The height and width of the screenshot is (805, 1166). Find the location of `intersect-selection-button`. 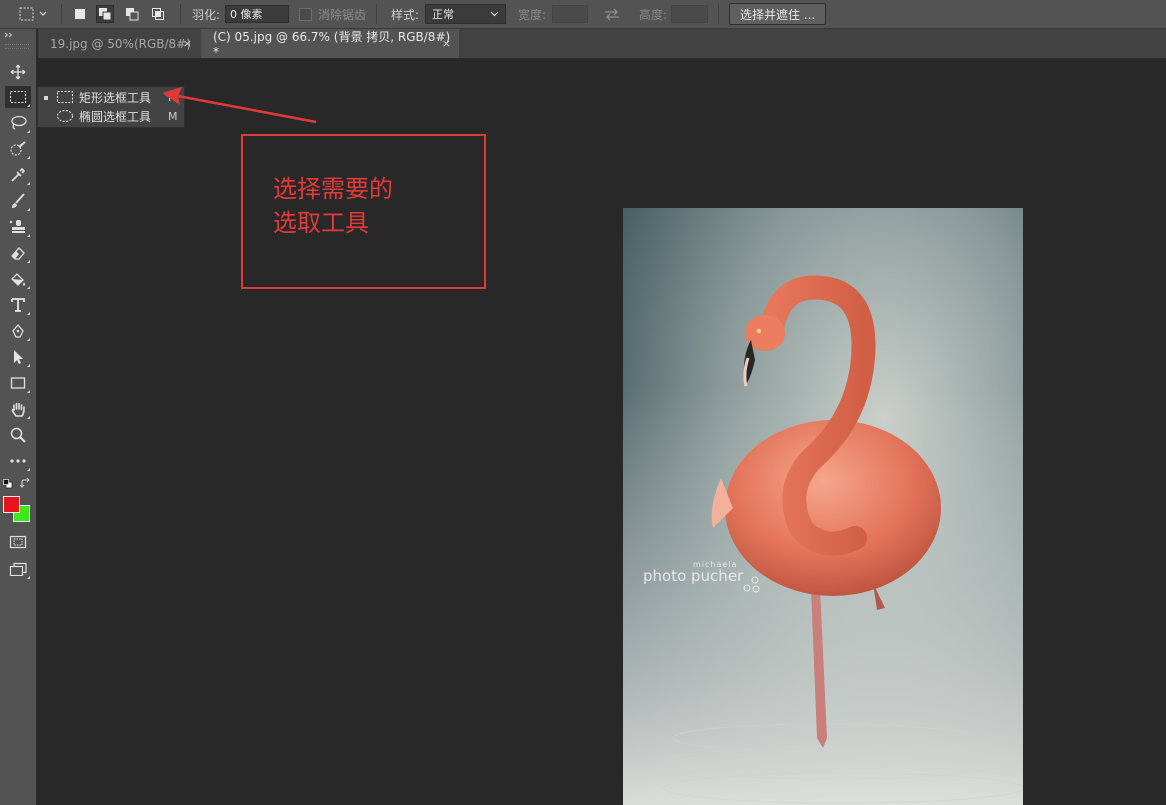

intersect-selection-button is located at coordinates (158, 14).